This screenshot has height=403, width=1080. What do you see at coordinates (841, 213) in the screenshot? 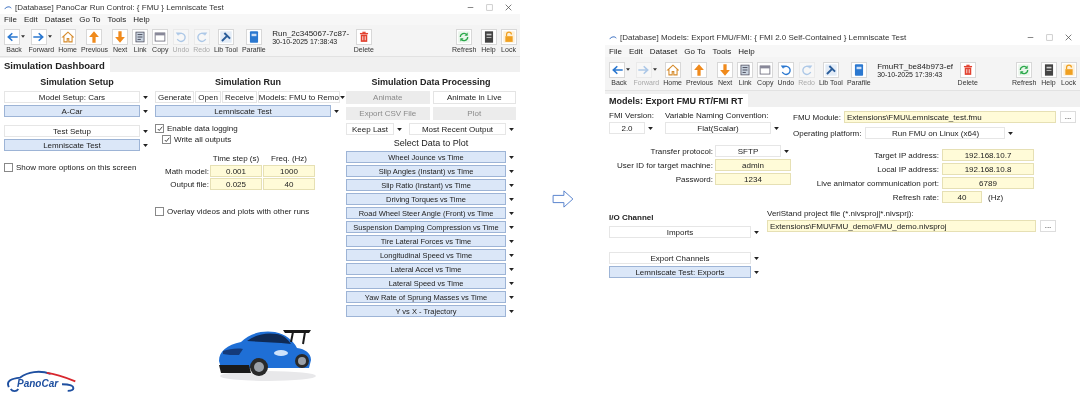
I see `field-label: VeriStand project file (*.nivsproj|*.nivsprj):` at bounding box center [841, 213].